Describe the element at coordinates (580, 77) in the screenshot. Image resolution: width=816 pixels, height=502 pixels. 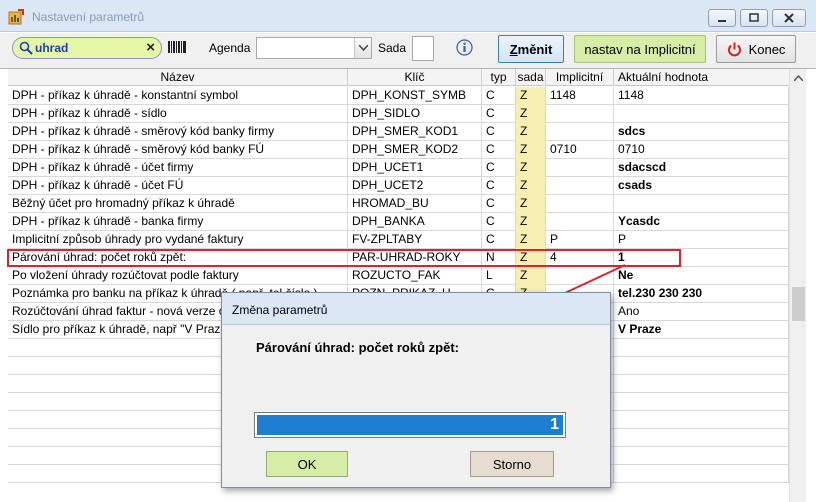
I see `column-header-implicit: Implicitní` at that location.